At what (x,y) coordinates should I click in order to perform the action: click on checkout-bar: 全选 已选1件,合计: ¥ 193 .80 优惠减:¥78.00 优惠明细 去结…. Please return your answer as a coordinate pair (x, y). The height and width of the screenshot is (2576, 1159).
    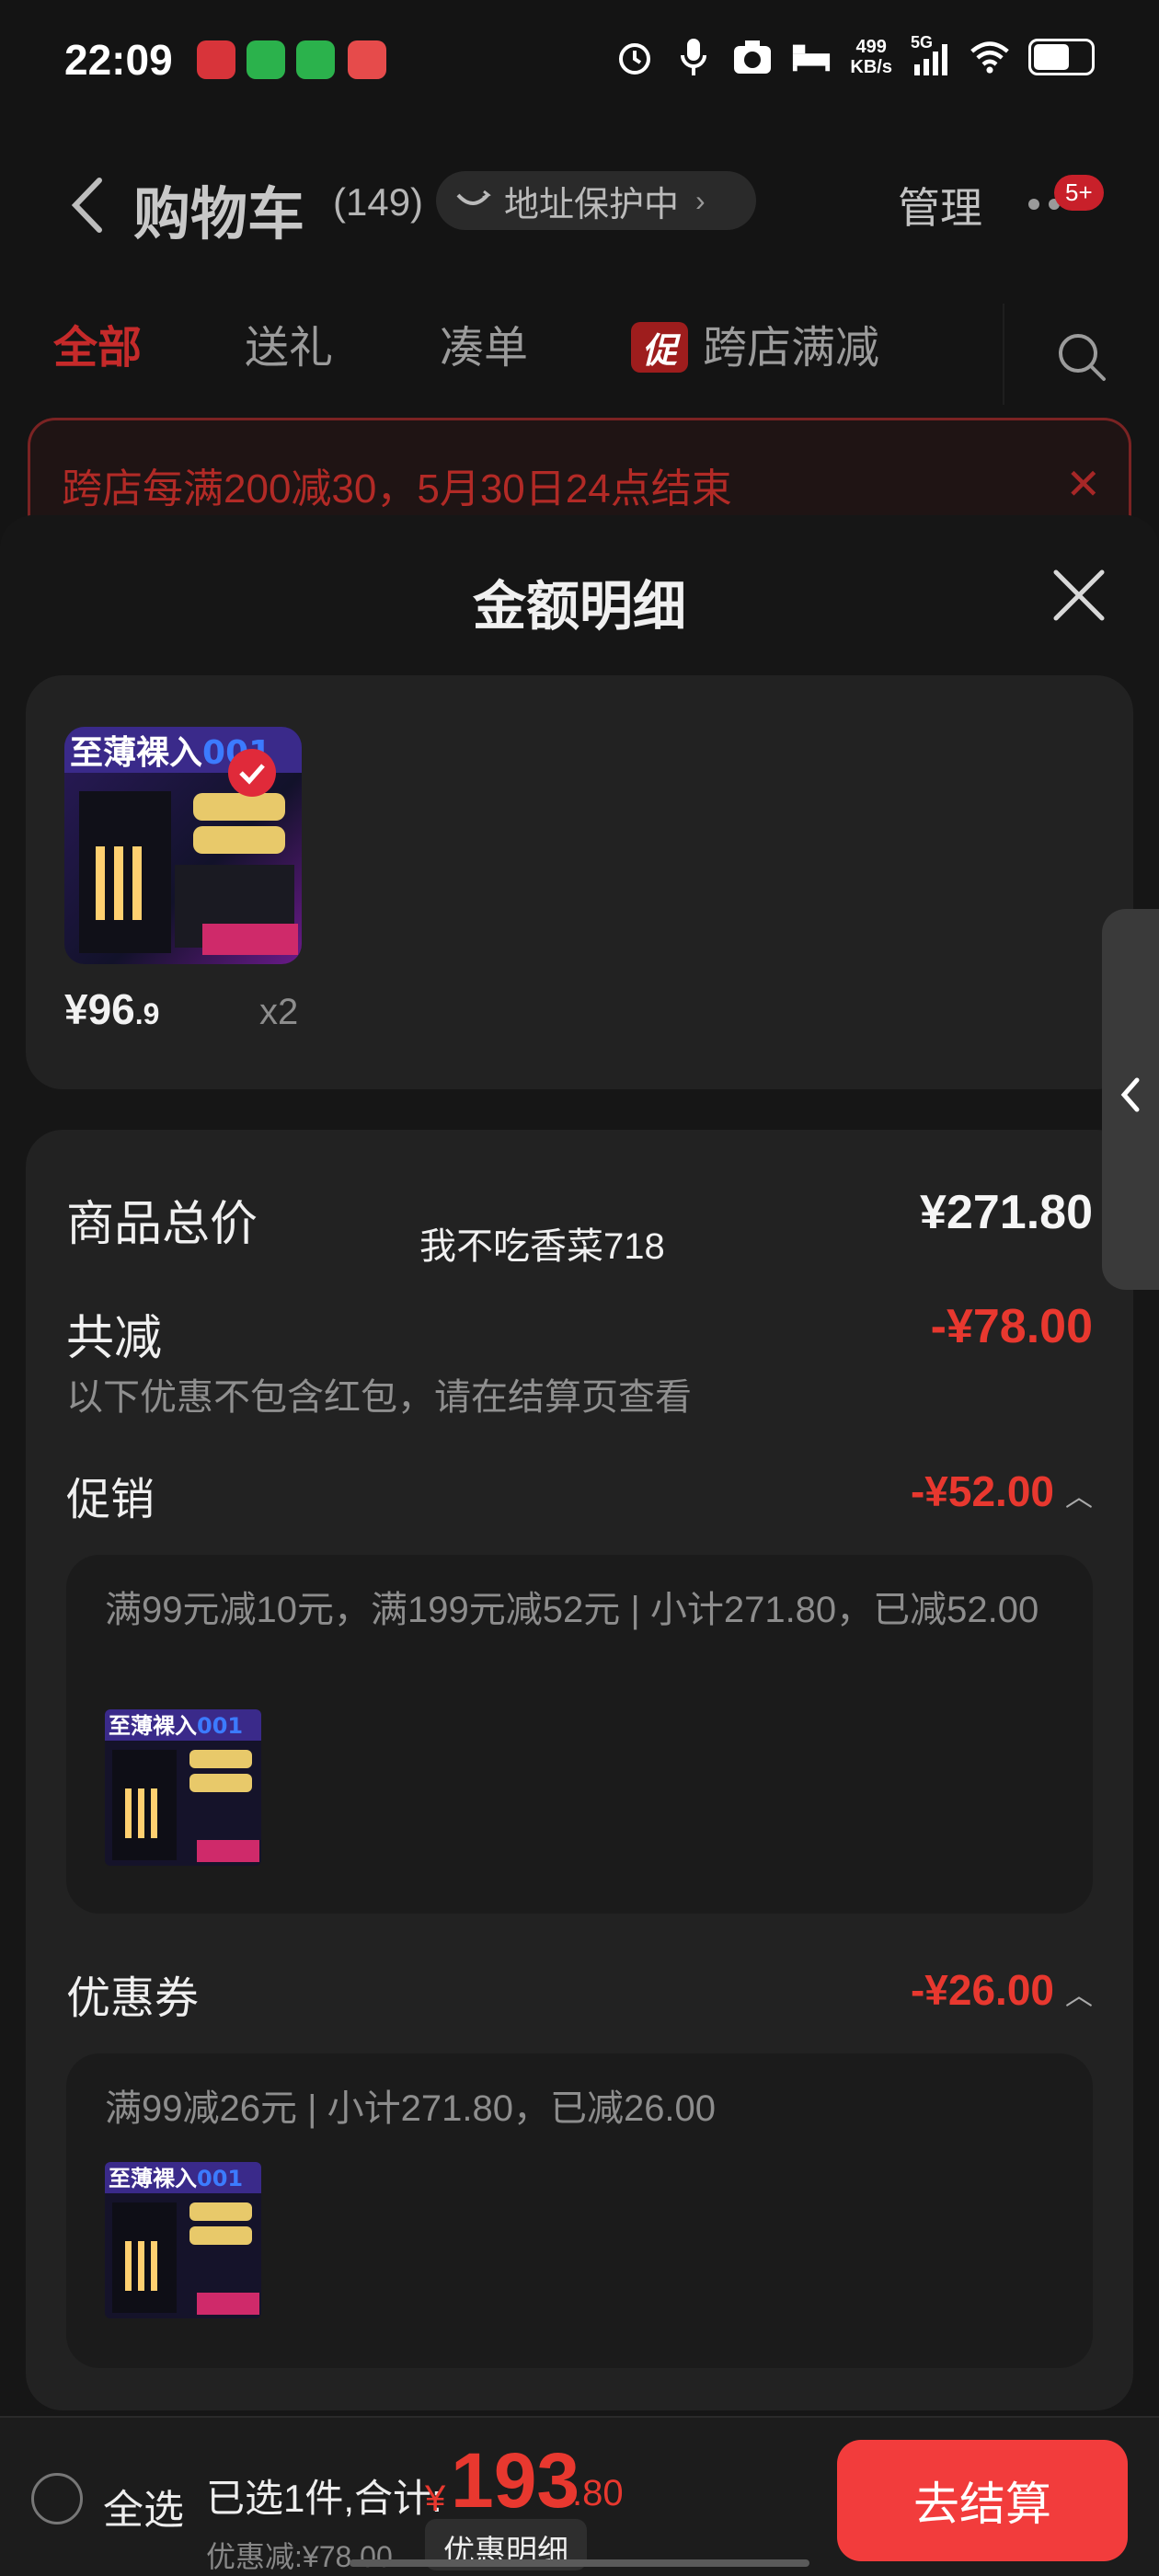
    Looking at the image, I should click on (579, 2496).